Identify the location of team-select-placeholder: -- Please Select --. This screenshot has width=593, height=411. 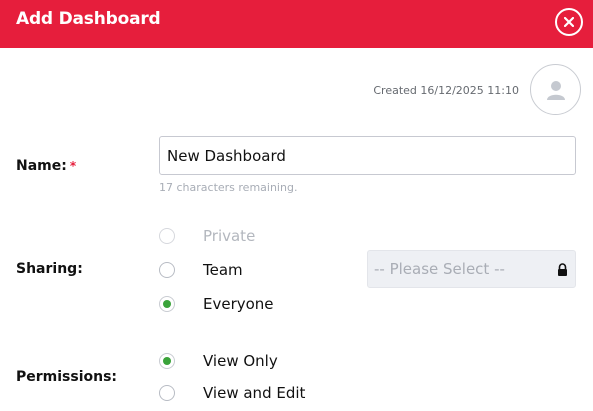
(439, 269).